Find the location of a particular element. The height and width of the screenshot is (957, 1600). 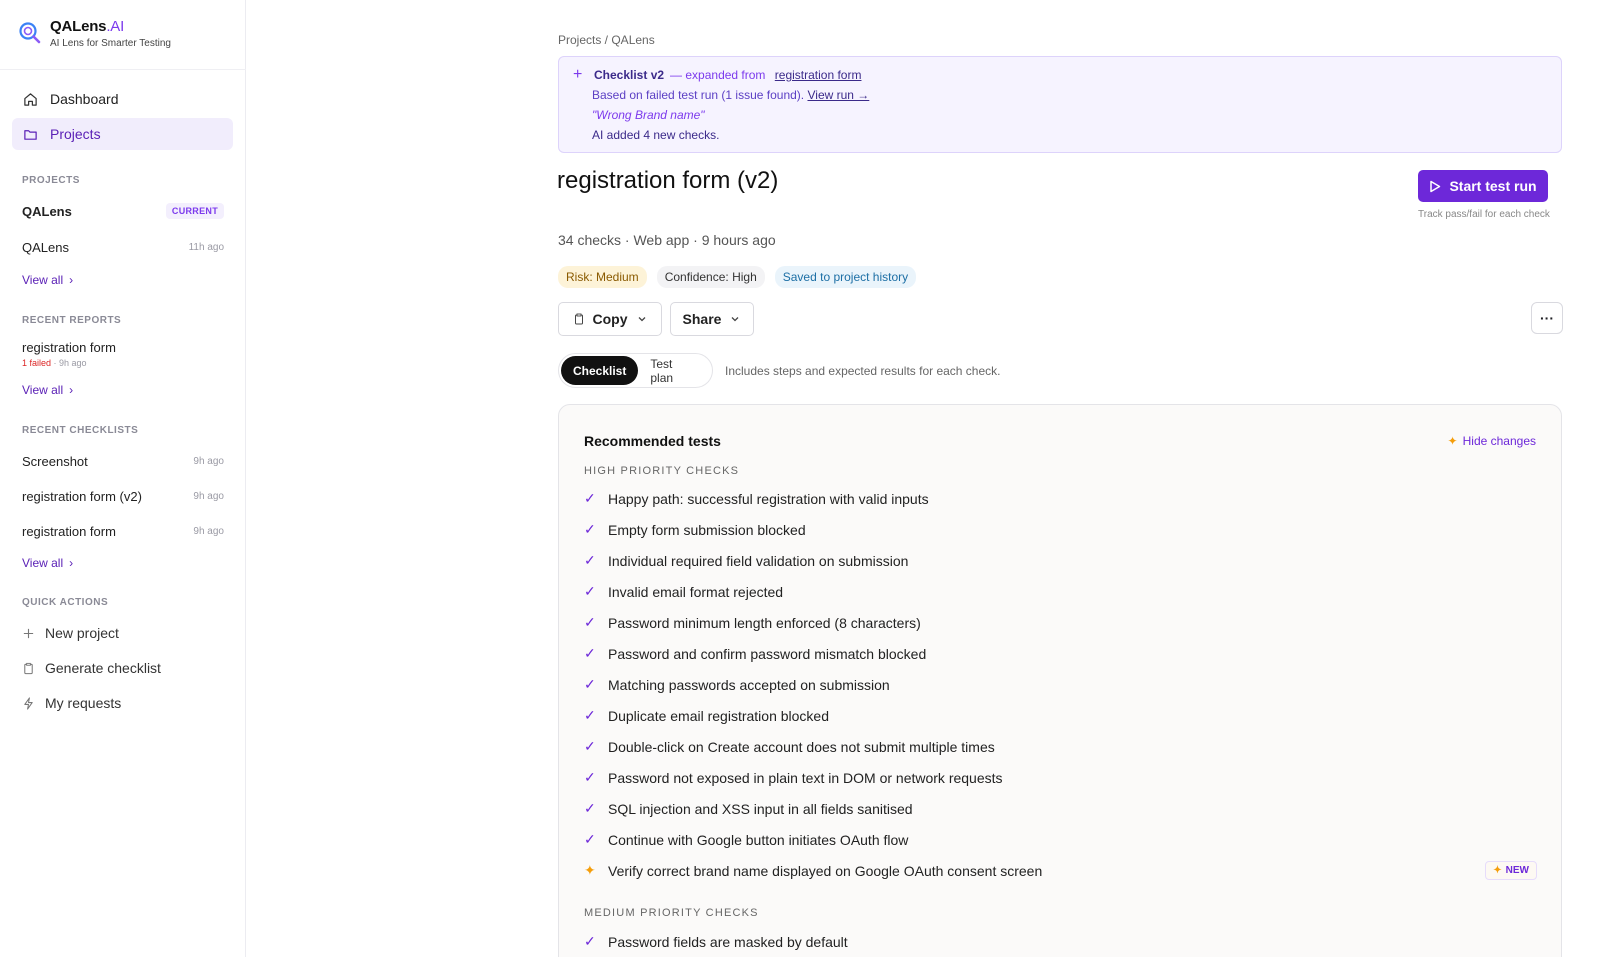

my-requests-button: My requests is located at coordinates (71, 703).